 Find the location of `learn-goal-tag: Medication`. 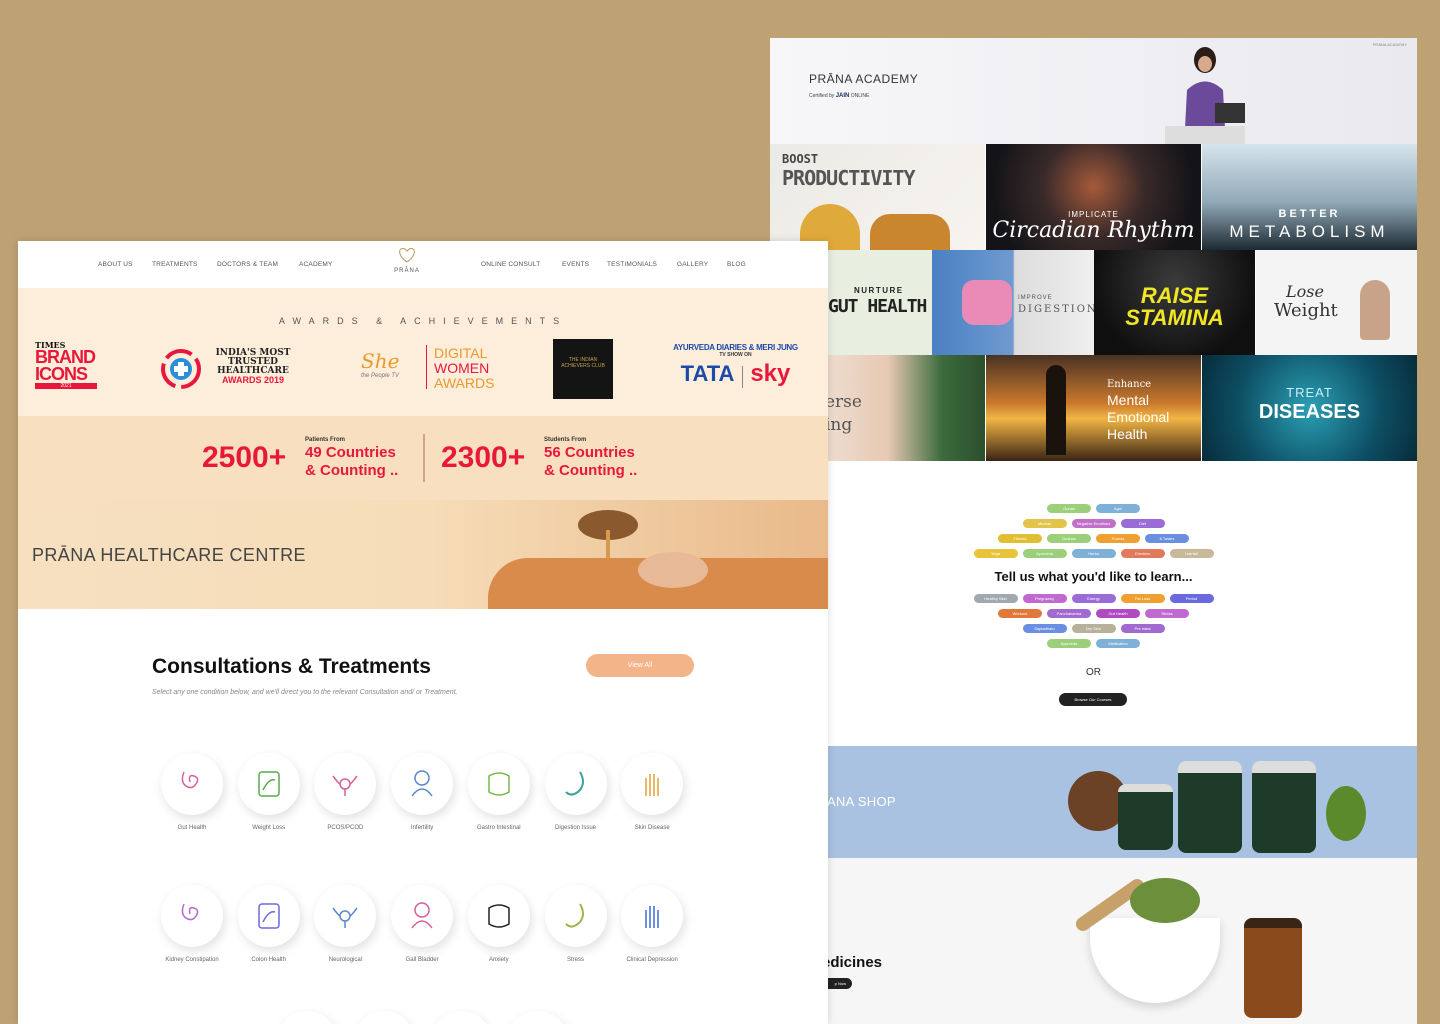

learn-goal-tag: Medication is located at coordinates (1118, 643).